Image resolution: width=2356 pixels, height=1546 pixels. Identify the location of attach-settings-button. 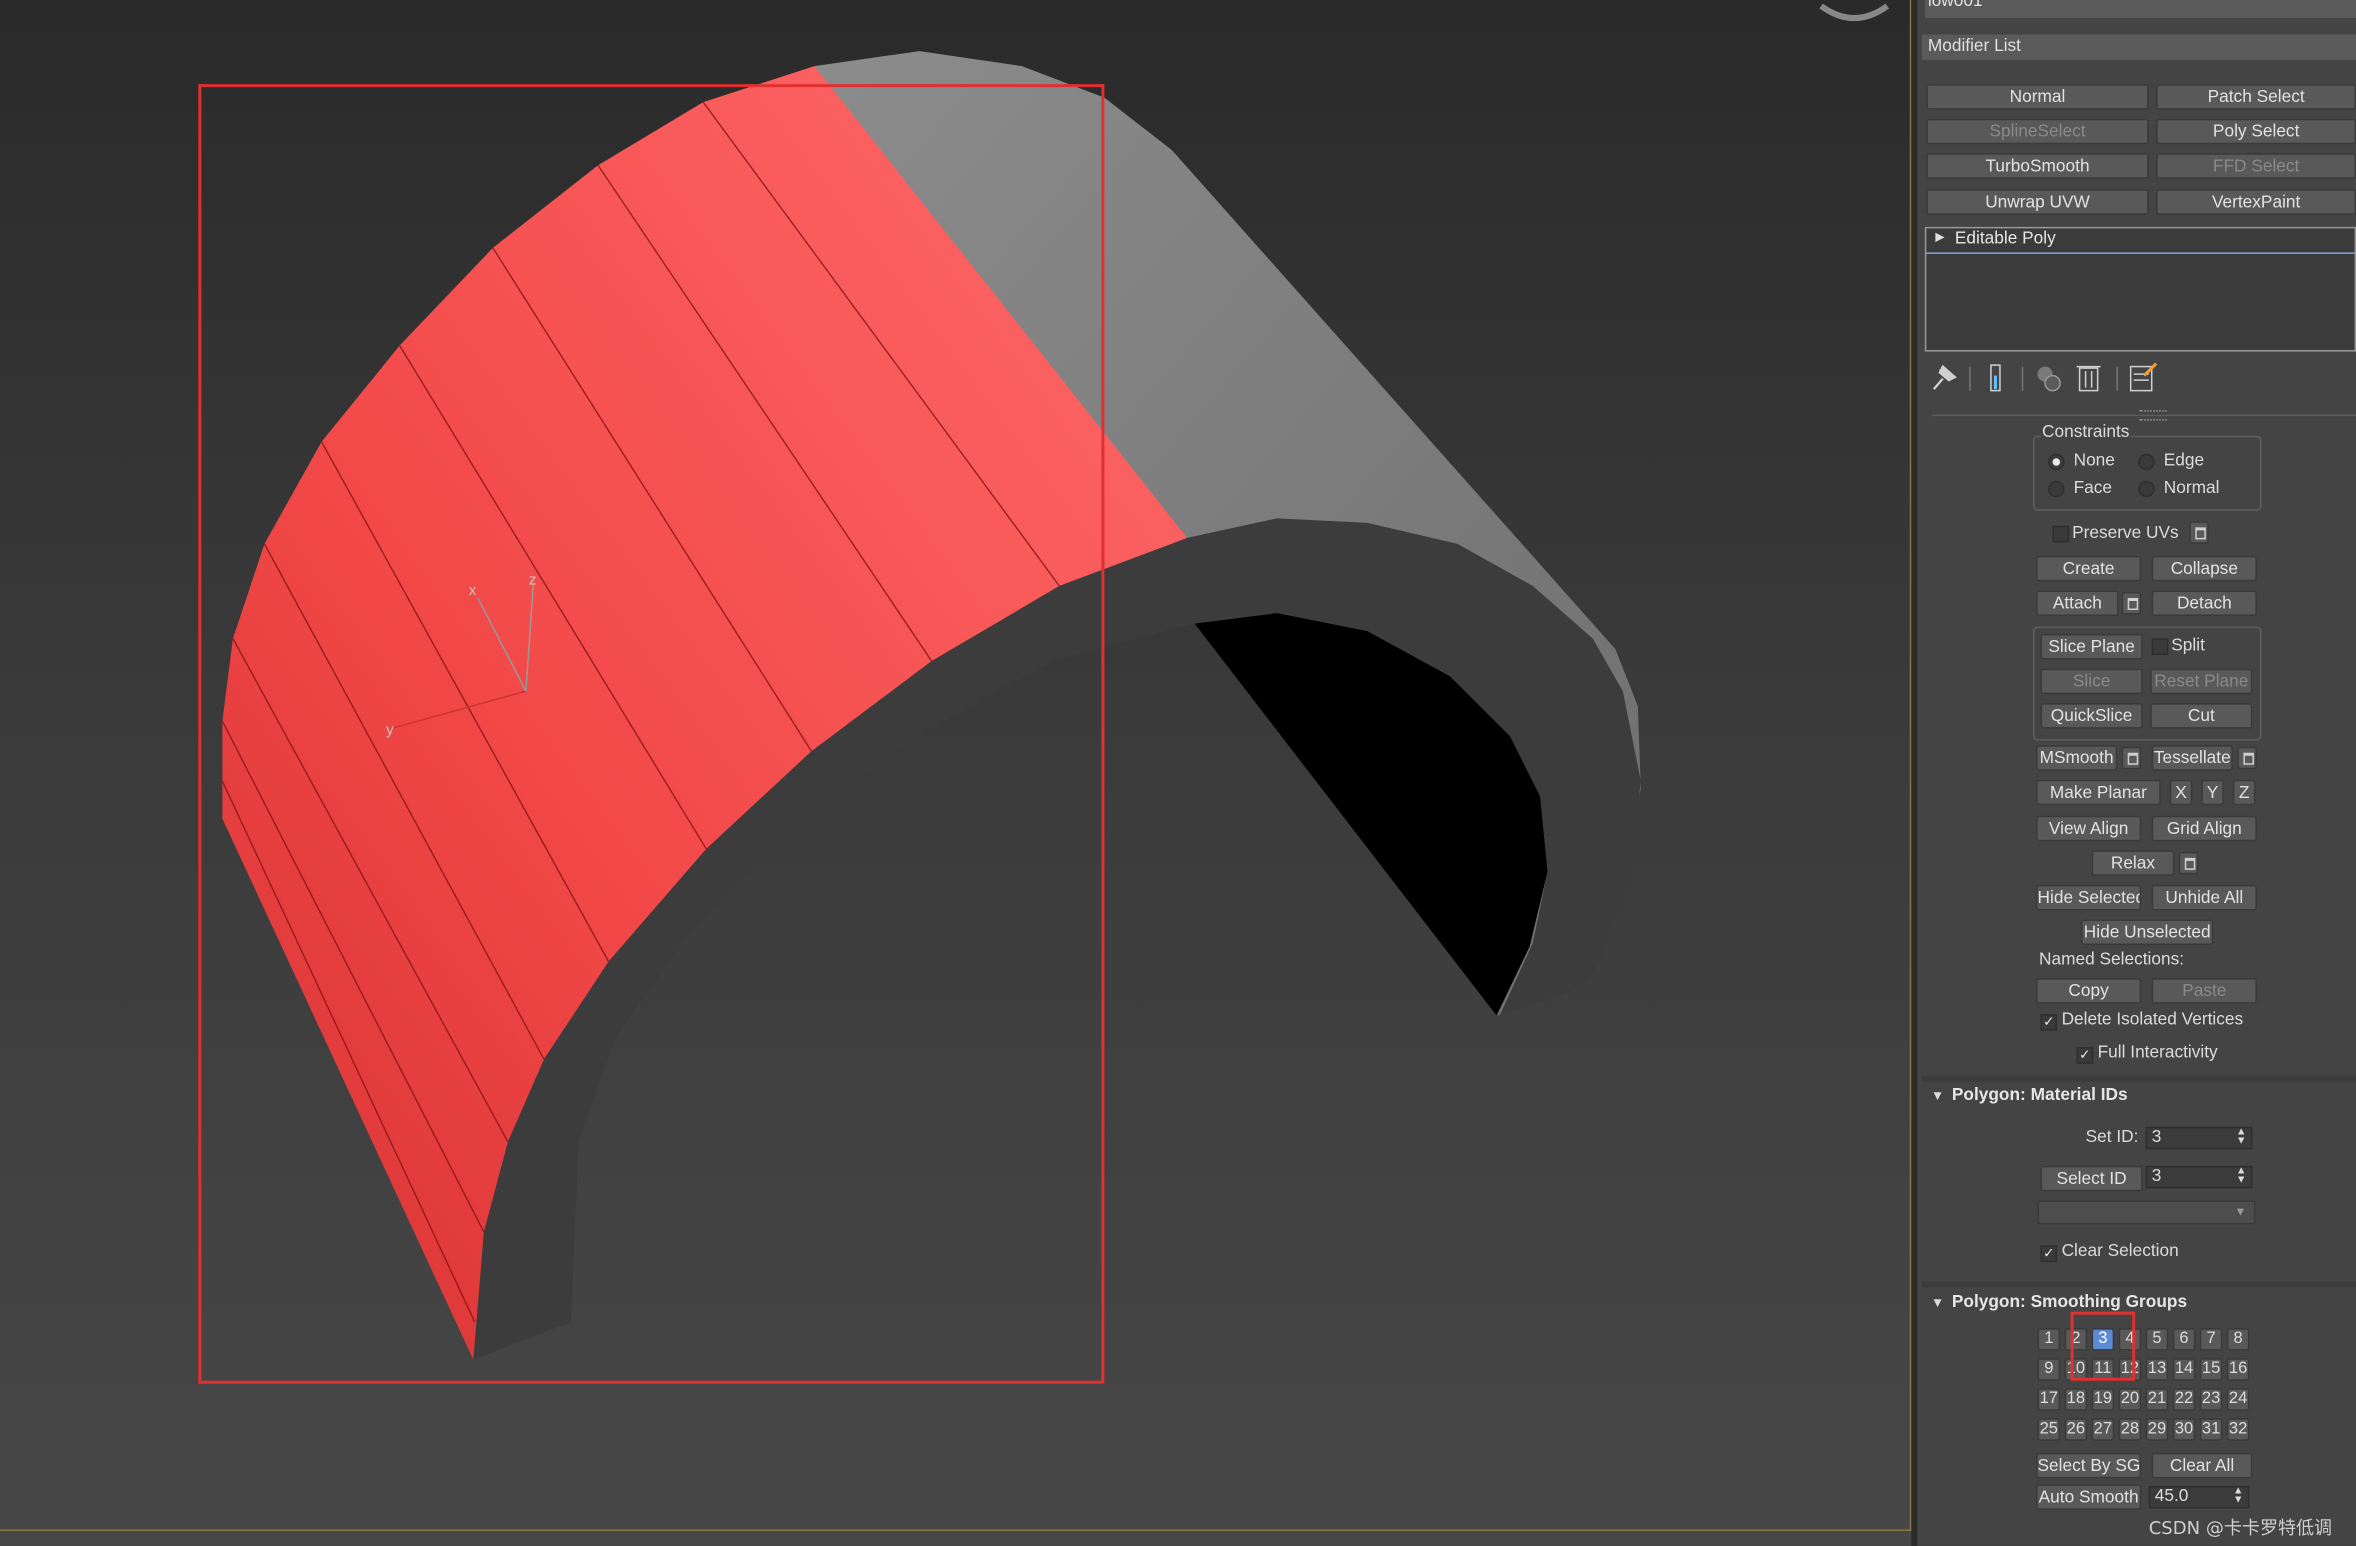
(2131, 603).